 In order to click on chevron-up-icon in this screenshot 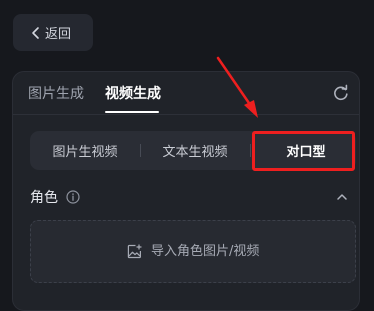, I will do `click(342, 197)`.